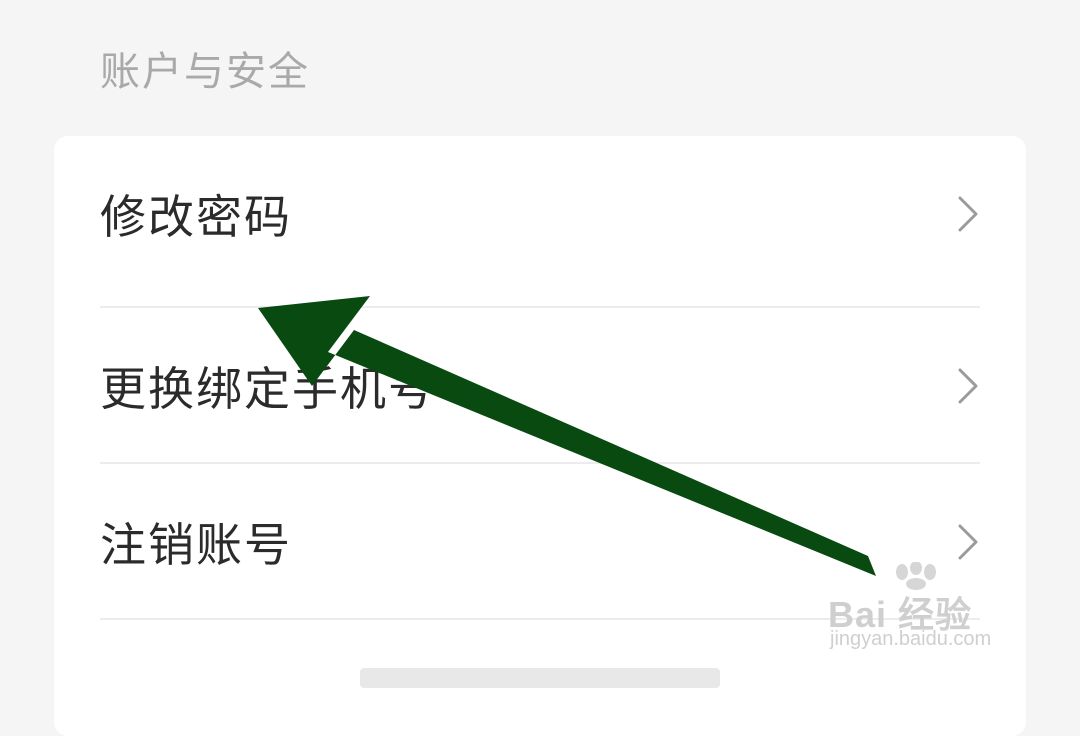 The height and width of the screenshot is (736, 1080). Describe the element at coordinates (911, 639) in the screenshot. I see `watermark-url: jingyan.baidu.com` at that location.